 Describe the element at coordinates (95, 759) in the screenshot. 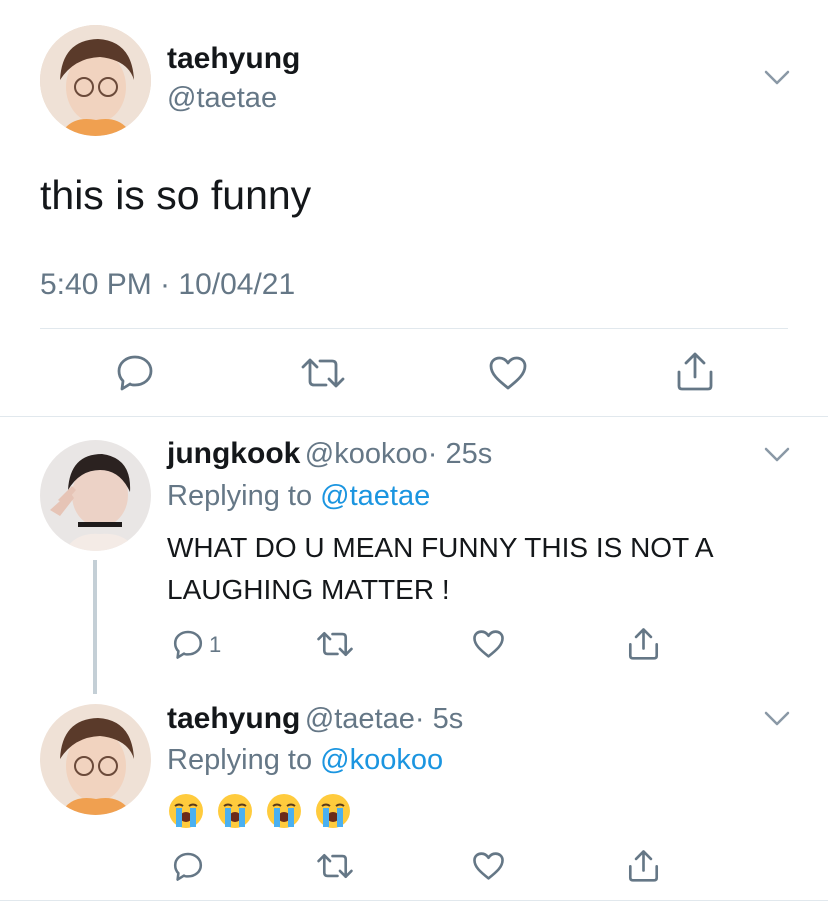

I see `reply2-author-avatar` at that location.